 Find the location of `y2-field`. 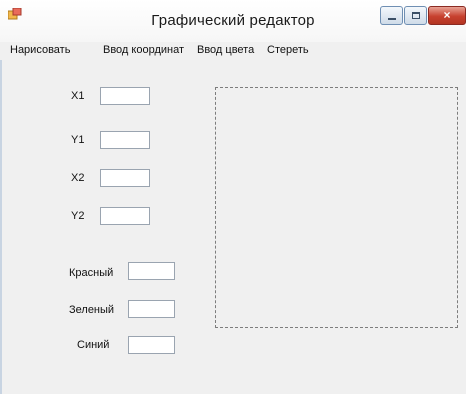

y2-field is located at coordinates (125, 216).